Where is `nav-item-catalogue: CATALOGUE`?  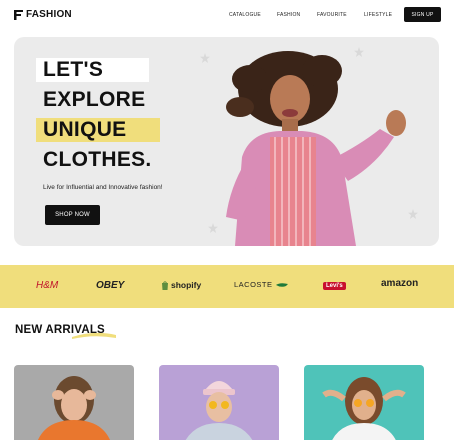 nav-item-catalogue: CATALOGUE is located at coordinates (245, 15).